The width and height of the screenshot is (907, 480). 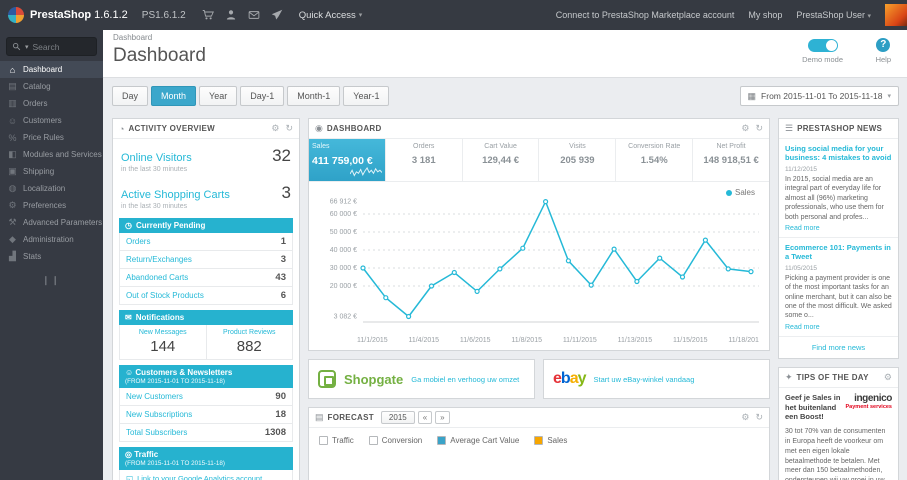 I want to click on filter-month-1-button: Month-1, so click(x=314, y=96).